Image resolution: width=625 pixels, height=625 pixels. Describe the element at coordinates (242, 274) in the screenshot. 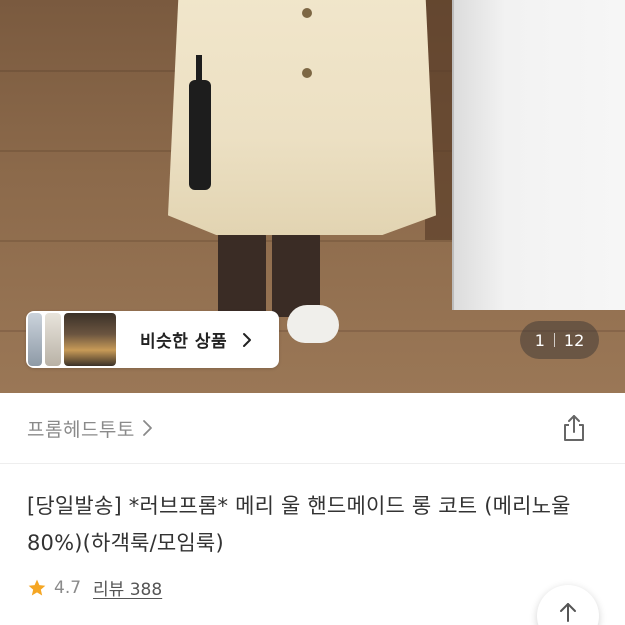

I see `model-leg` at that location.